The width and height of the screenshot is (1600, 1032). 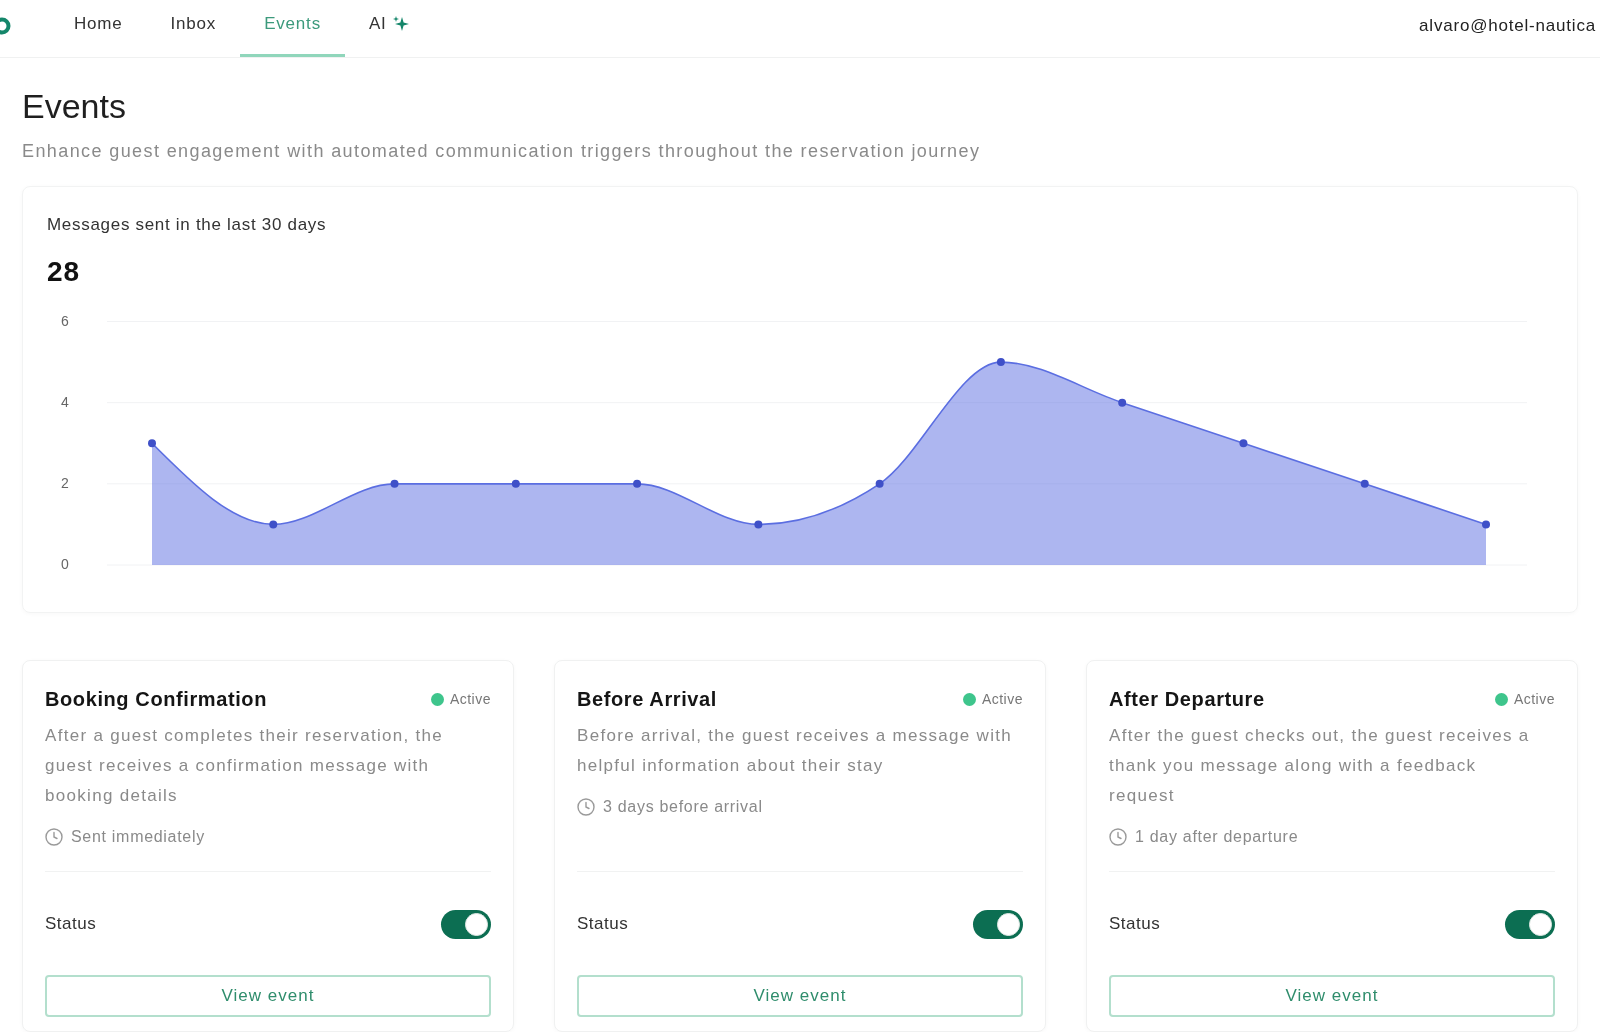 What do you see at coordinates (1187, 699) in the screenshot?
I see `event-title: After Departure` at bounding box center [1187, 699].